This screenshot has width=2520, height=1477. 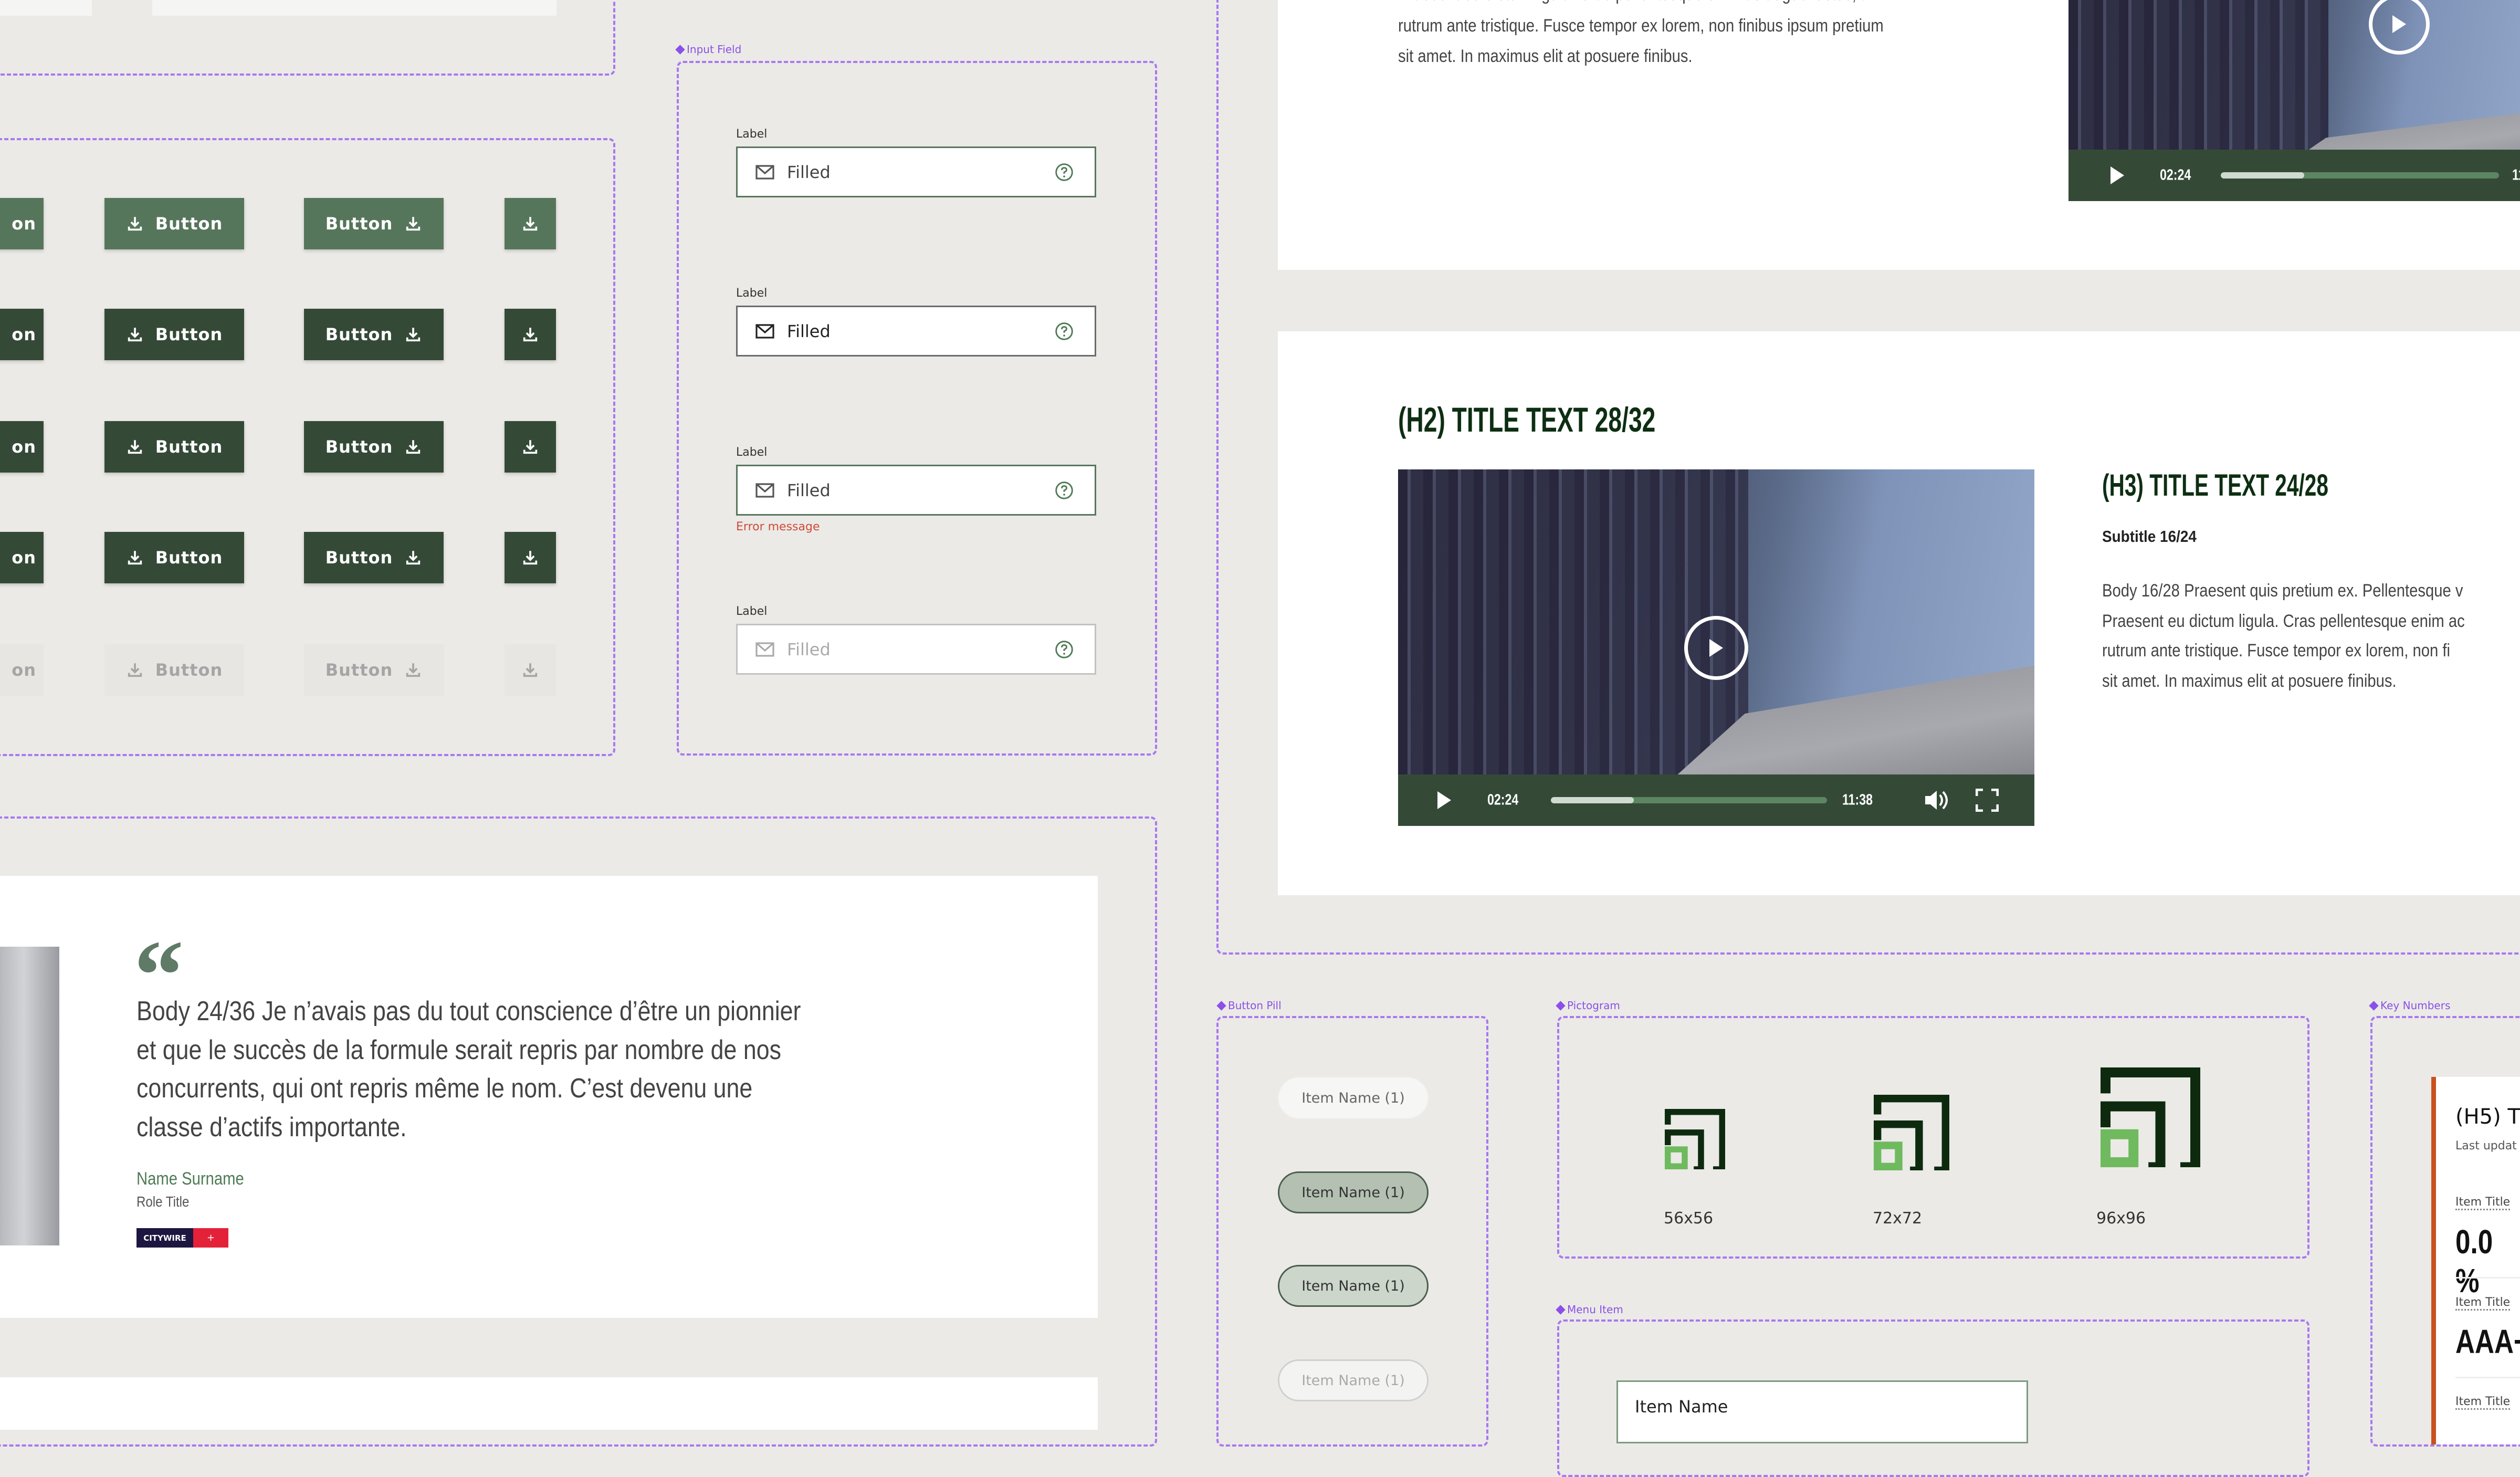 What do you see at coordinates (1987, 800) in the screenshot?
I see `fullscreen-icon` at bounding box center [1987, 800].